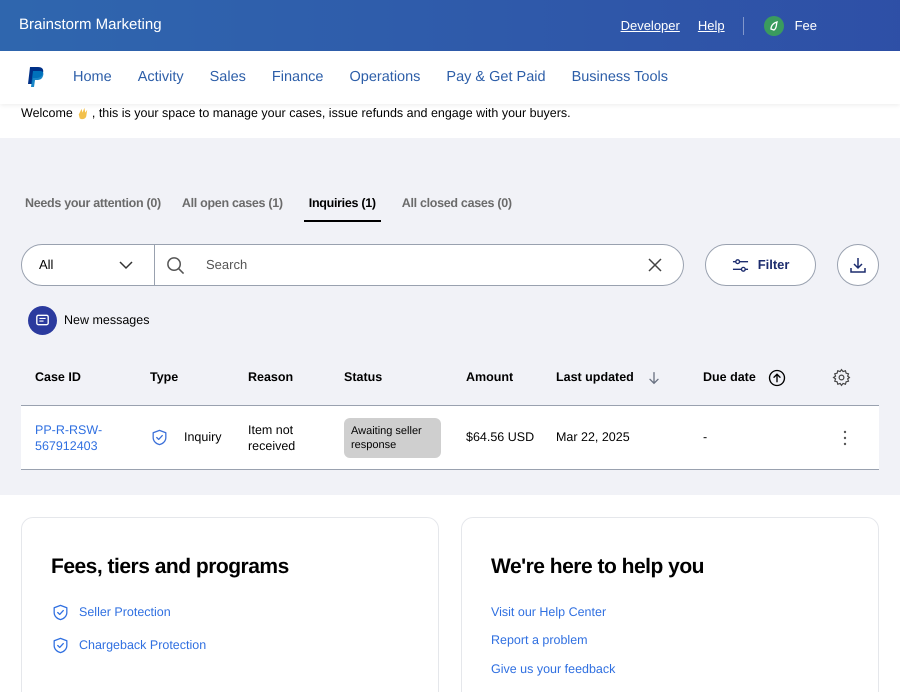 This screenshot has width=900, height=692. What do you see at coordinates (107, 321) in the screenshot?
I see `new-messages-label: New messages` at bounding box center [107, 321].